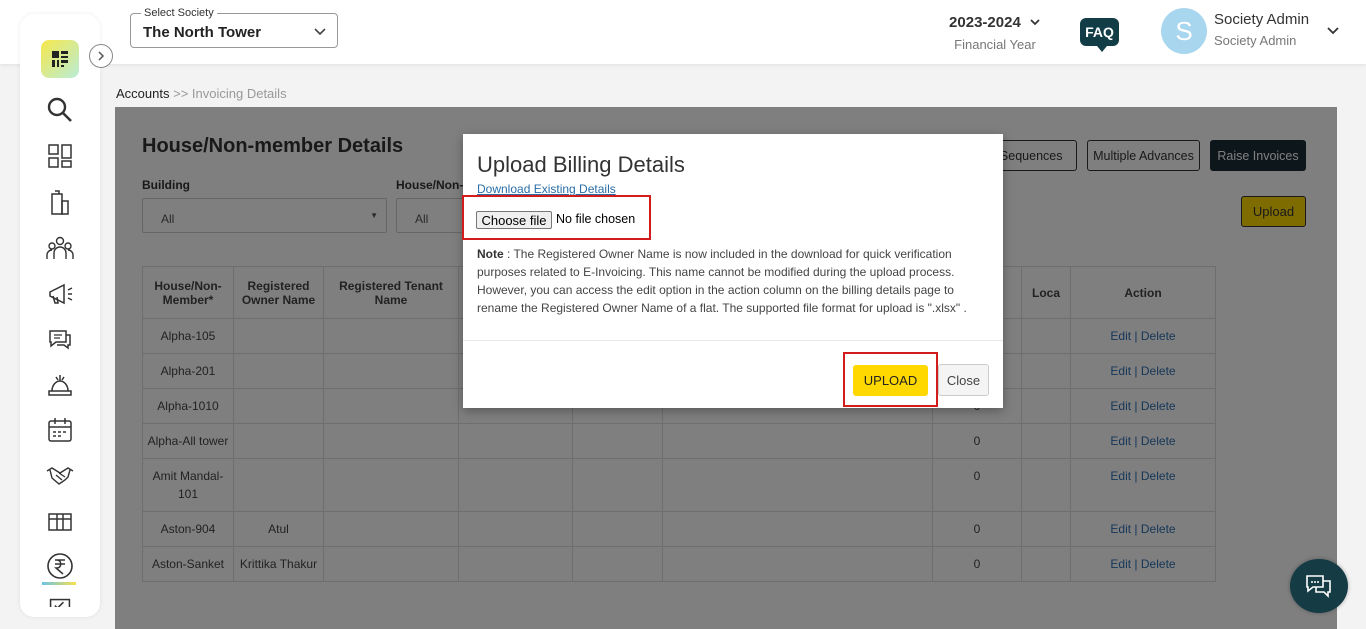 The height and width of the screenshot is (629, 1366). Describe the element at coordinates (60, 566) in the screenshot. I see `rupee-icon` at that location.